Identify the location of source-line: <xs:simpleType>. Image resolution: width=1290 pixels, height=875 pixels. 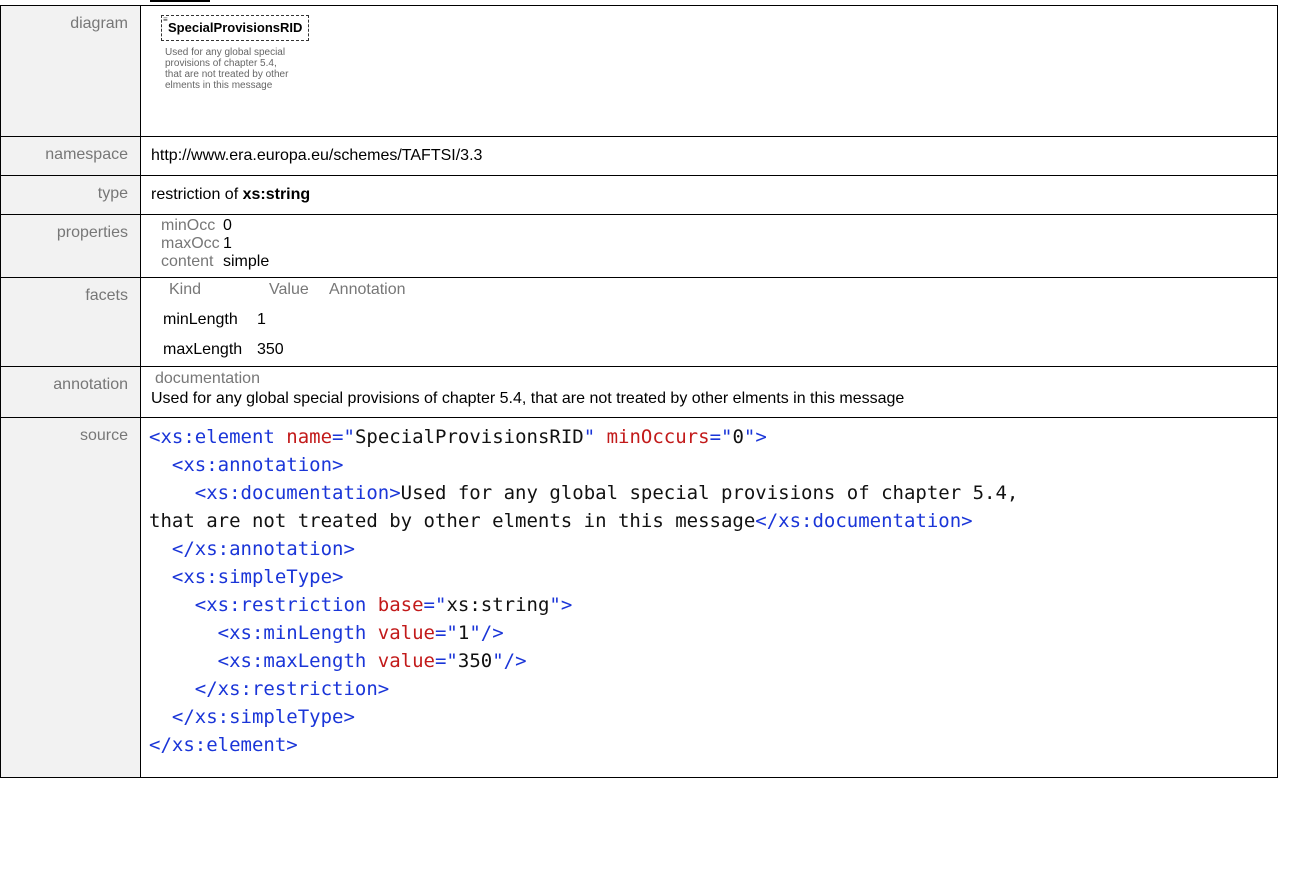
(709, 577).